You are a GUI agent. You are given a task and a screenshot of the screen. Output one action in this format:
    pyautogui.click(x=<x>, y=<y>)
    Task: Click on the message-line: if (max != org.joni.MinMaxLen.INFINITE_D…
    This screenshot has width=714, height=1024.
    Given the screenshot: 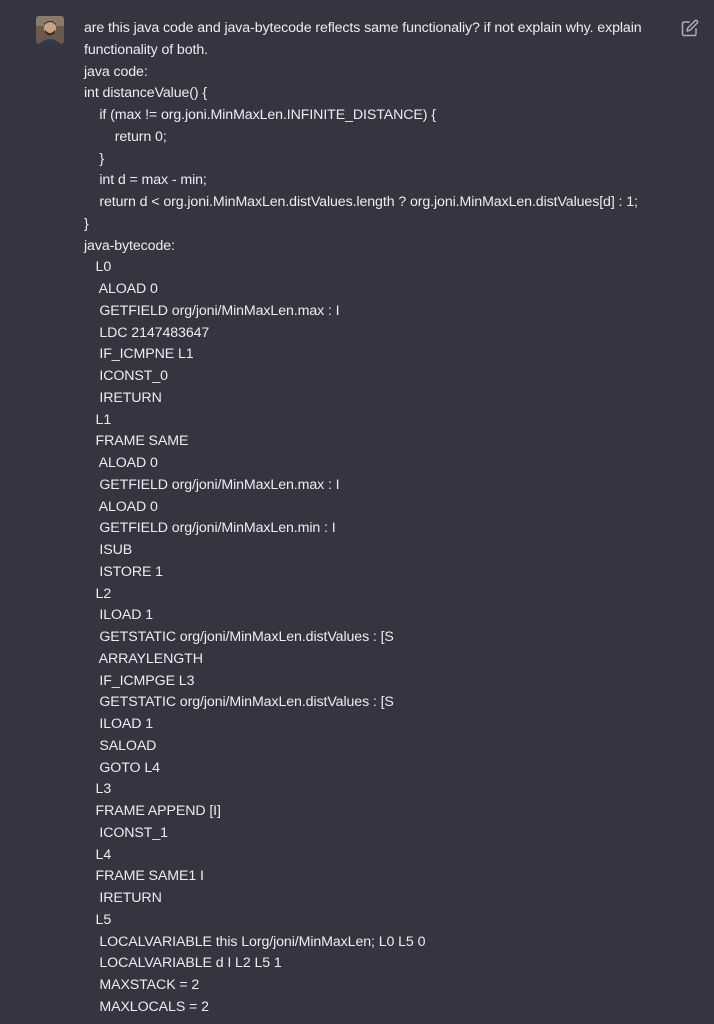 What is the action you would take?
    pyautogui.click(x=260, y=115)
    